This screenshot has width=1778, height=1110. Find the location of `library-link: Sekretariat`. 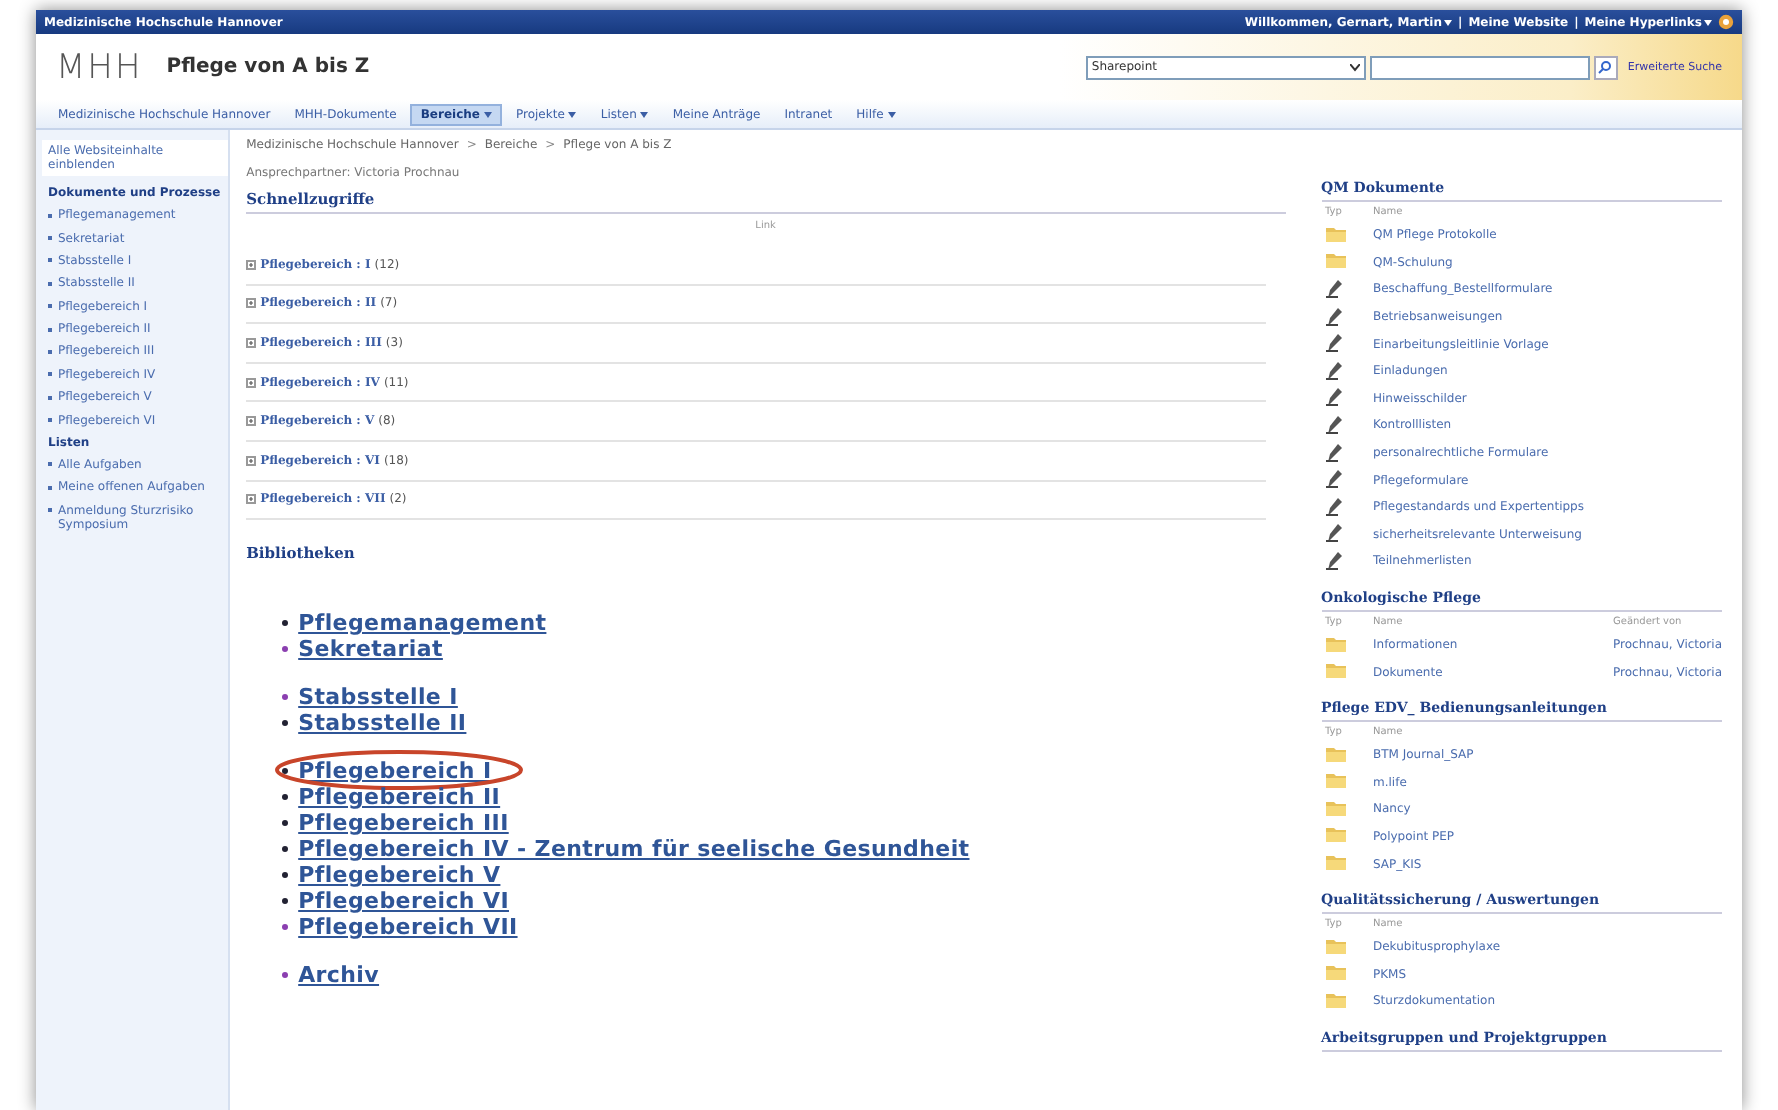

library-link: Sekretariat is located at coordinates (370, 649).